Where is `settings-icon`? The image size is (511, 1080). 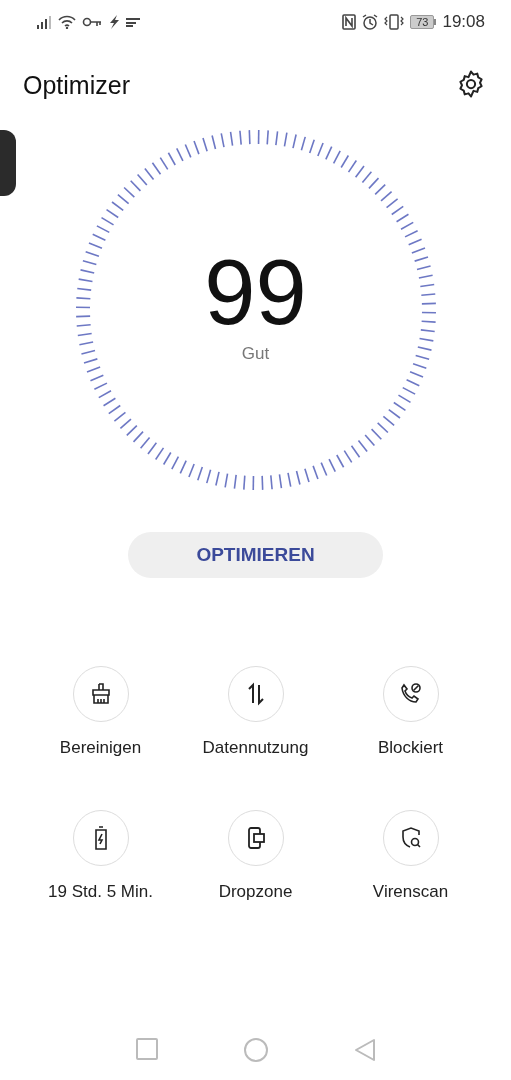 settings-icon is located at coordinates (471, 84).